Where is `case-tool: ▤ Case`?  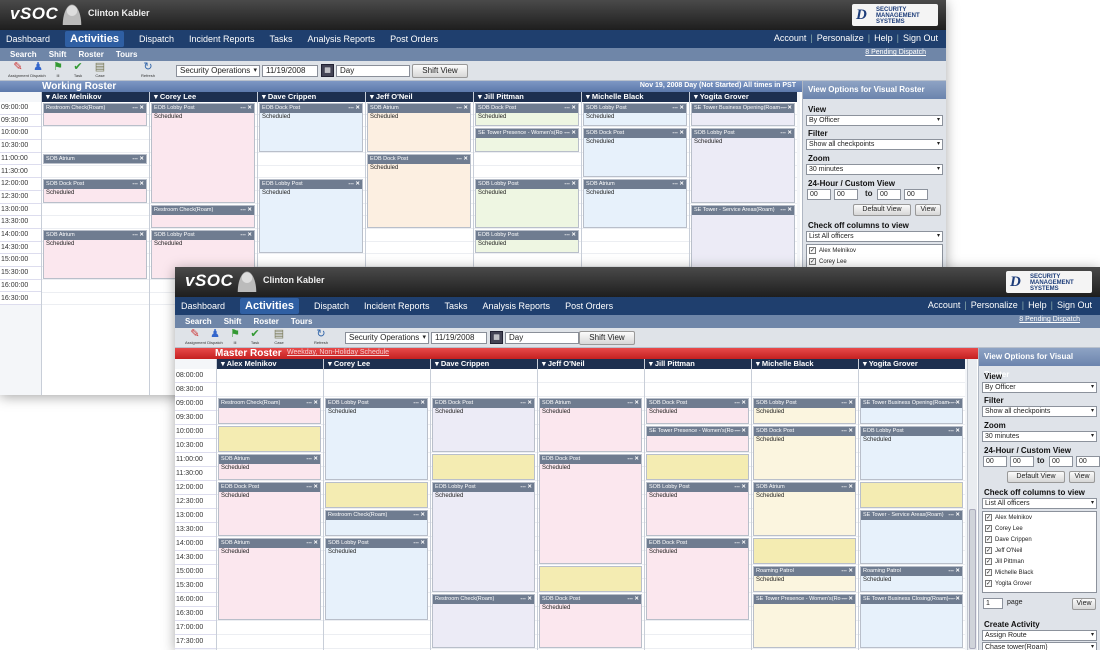 case-tool: ▤ Case is located at coordinates (279, 337).